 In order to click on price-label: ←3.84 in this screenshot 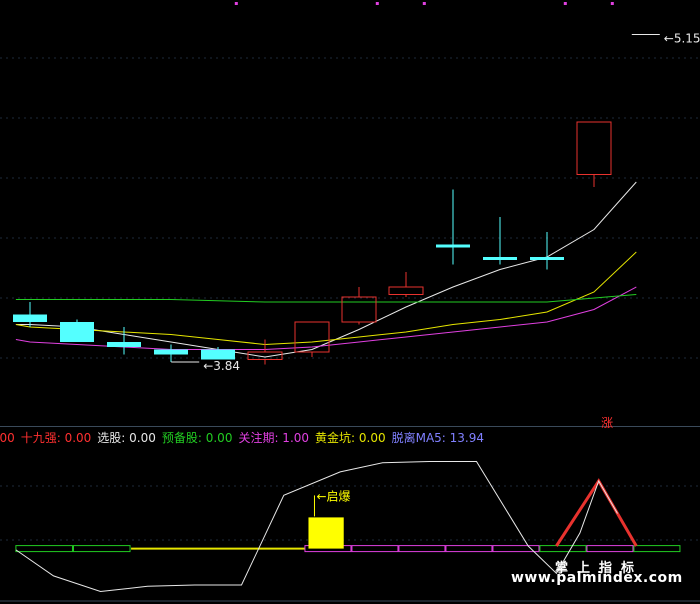, I will do `click(221, 366)`.